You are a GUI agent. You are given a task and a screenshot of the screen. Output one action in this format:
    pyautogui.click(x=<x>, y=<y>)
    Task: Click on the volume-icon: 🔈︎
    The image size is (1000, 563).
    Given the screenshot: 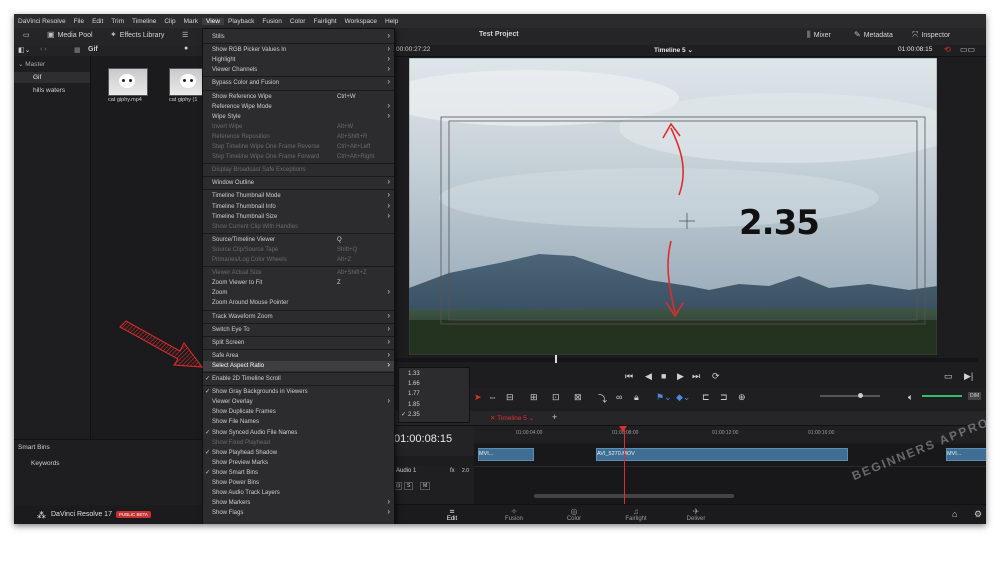 What is the action you would take?
    pyautogui.click(x=910, y=397)
    